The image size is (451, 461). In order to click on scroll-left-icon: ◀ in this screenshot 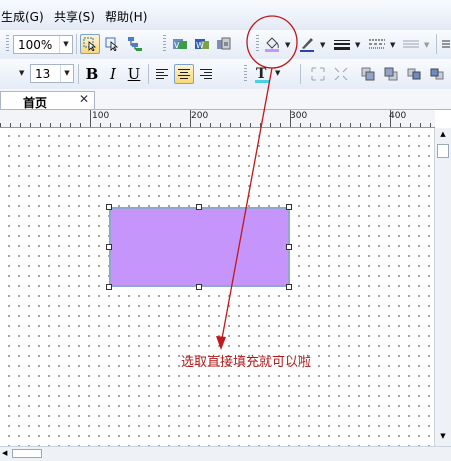, I will do `click(4, 453)`.